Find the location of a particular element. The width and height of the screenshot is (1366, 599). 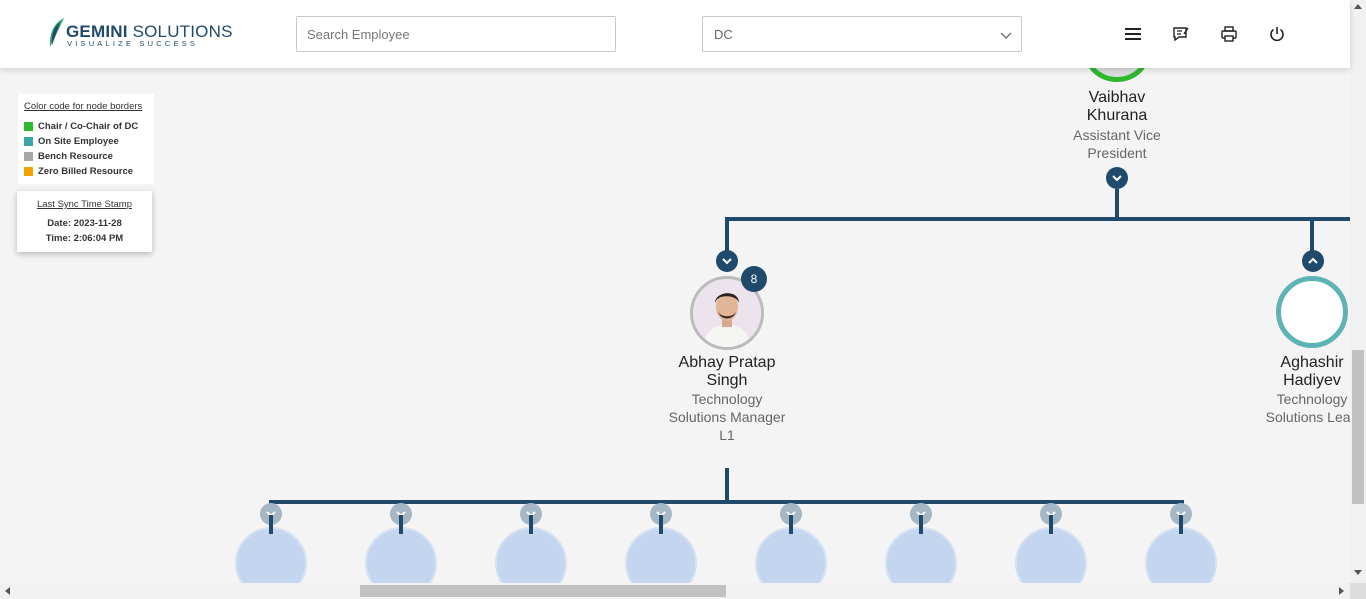

root-node-title: Assistant Vice President is located at coordinates (1117, 144).